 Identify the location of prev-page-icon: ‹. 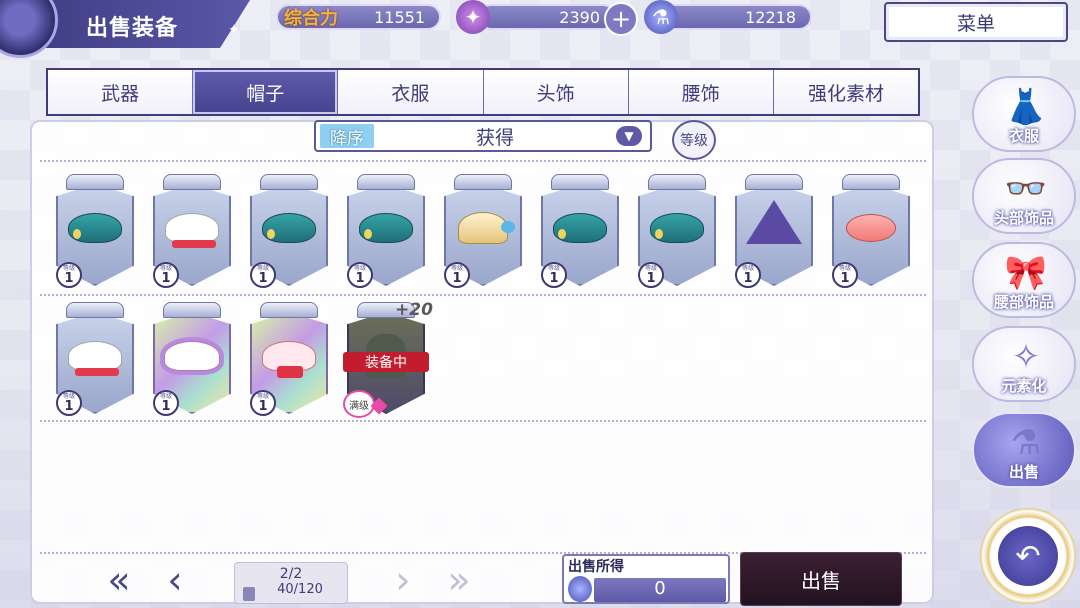
(175, 580).